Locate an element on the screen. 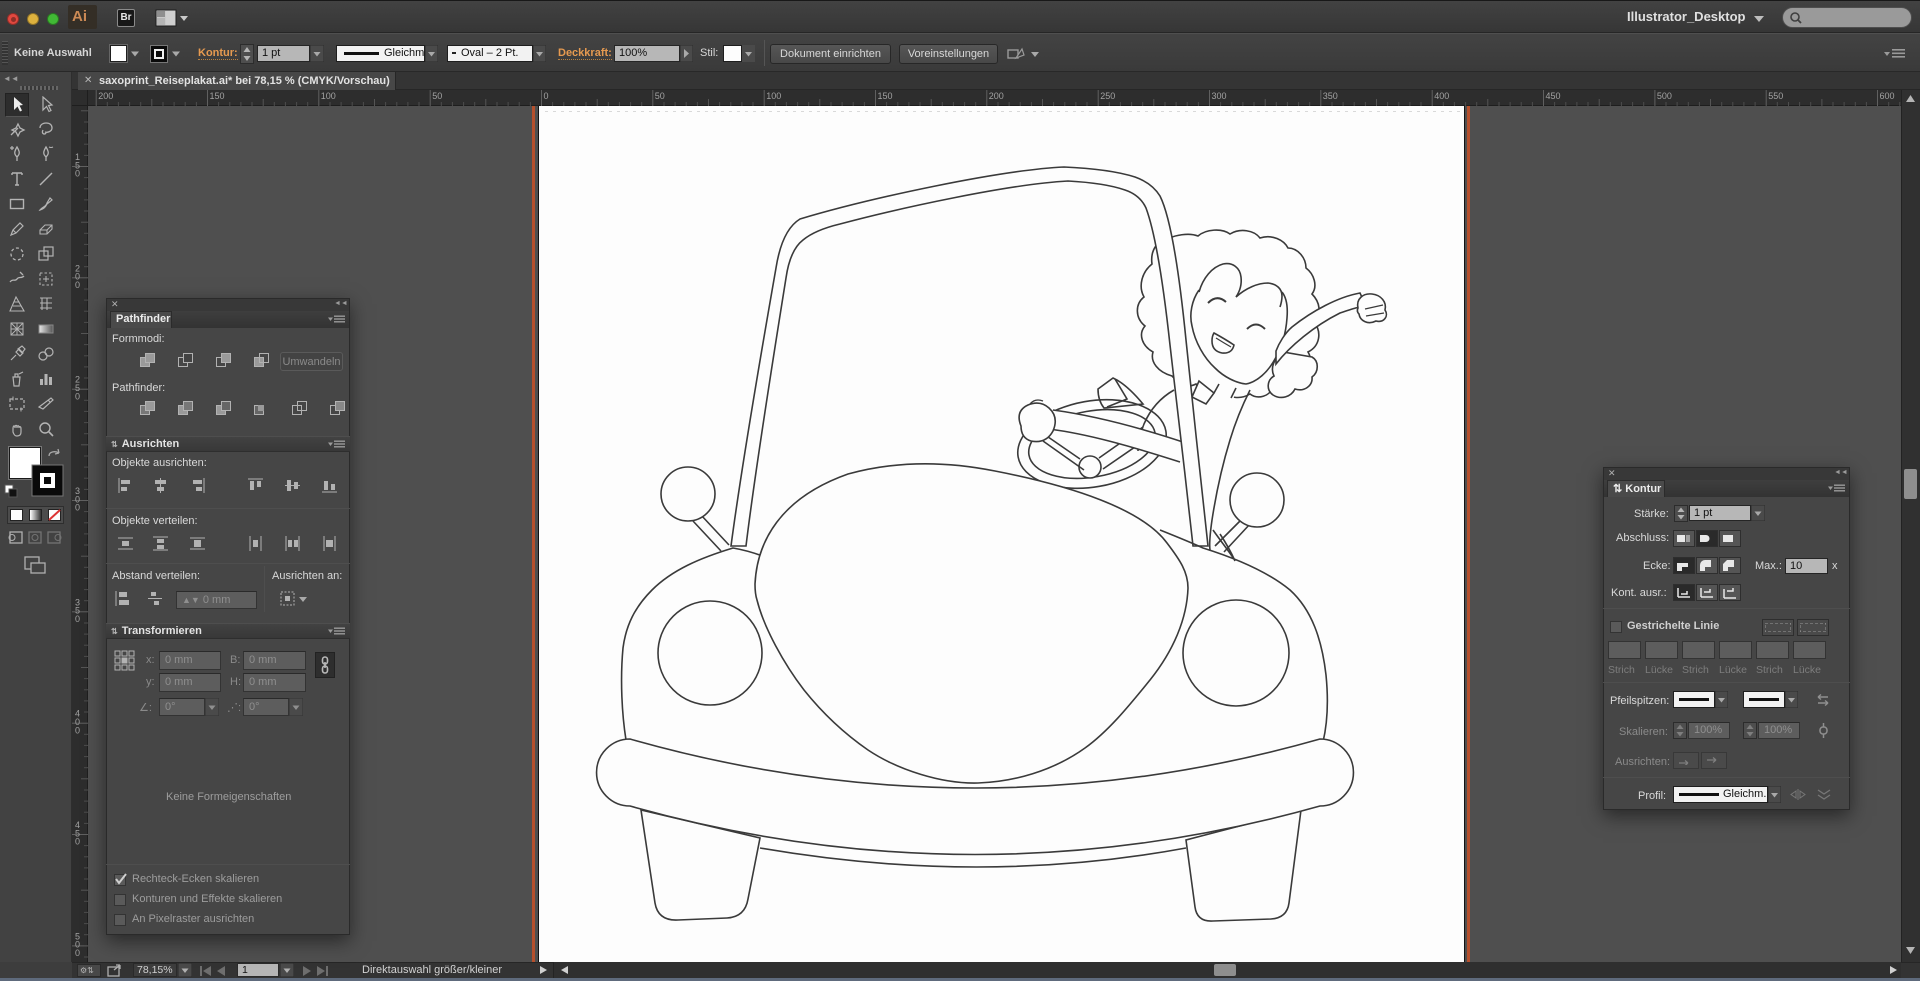 This screenshot has height=981, width=1920. svg-text: 400 is located at coordinates (1441, 96).